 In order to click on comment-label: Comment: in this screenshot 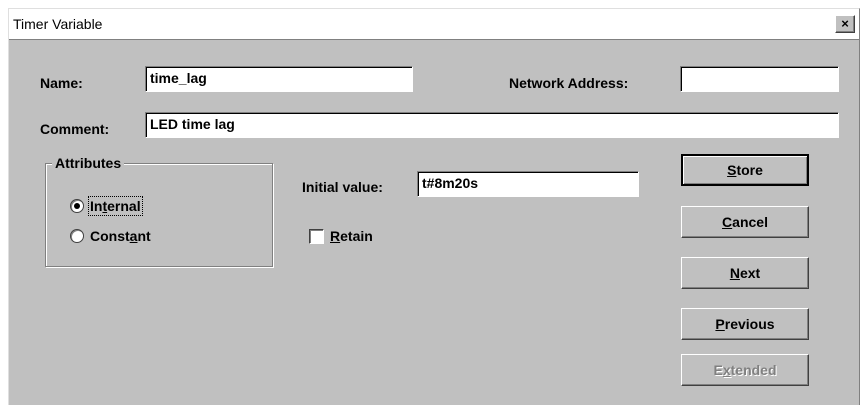, I will do `click(75, 129)`.